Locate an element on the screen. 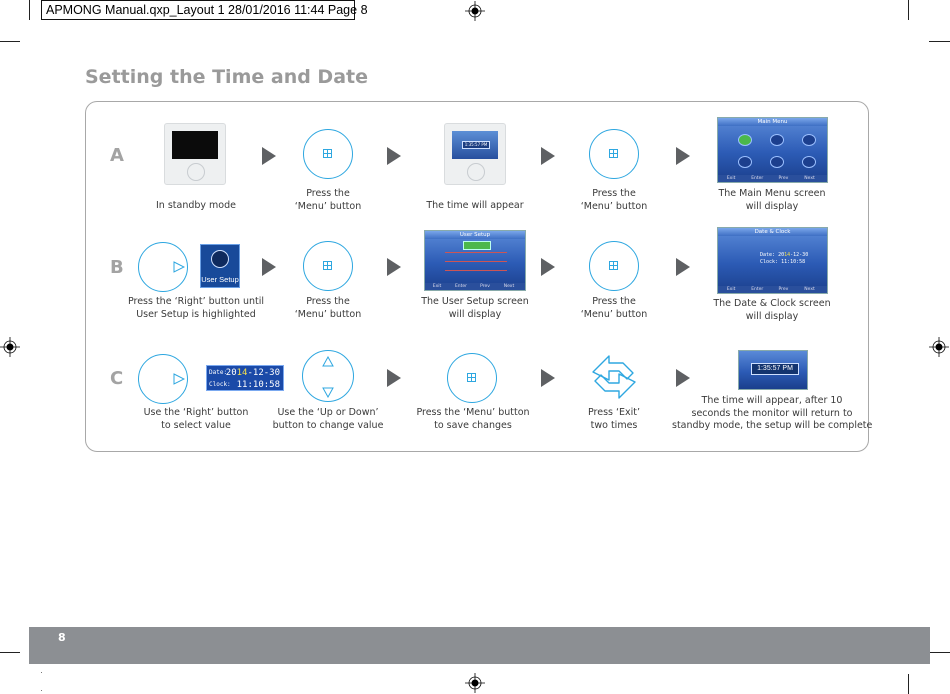 This screenshot has width=950, height=694. caption-c1: Use the ‘Right’ button to select value is located at coordinates (196, 419).